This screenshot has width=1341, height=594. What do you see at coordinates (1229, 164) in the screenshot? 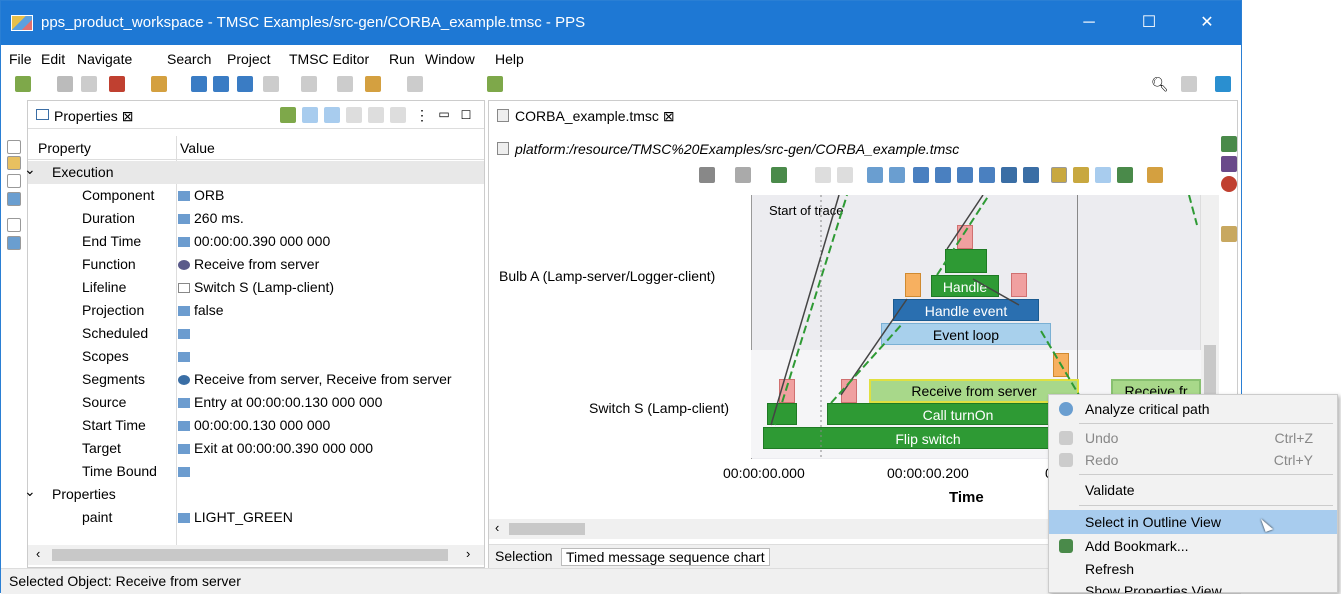
I see `connection-icon` at bounding box center [1229, 164].